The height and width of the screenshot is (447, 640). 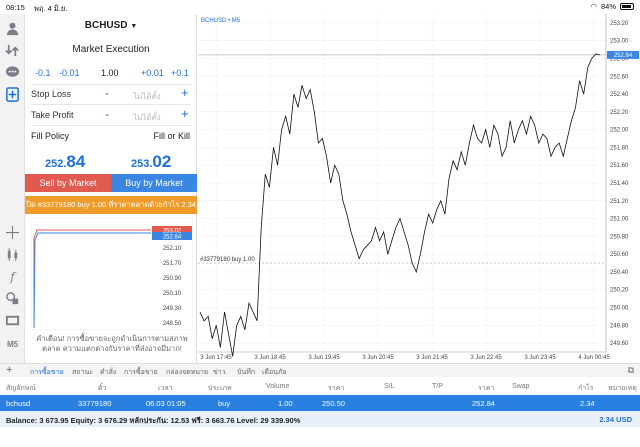 I want to click on col-time: เวลา, so click(x=165, y=388).